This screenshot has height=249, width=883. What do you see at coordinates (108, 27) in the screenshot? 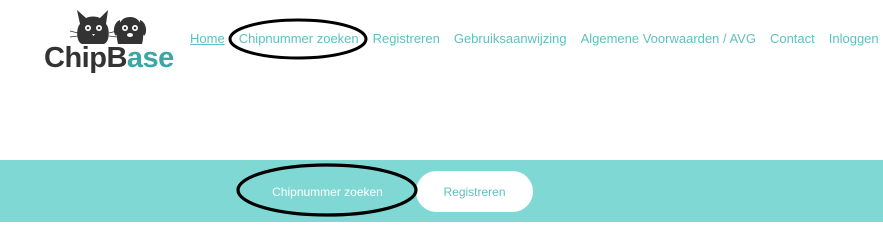
I see `cat-dog-icon` at bounding box center [108, 27].